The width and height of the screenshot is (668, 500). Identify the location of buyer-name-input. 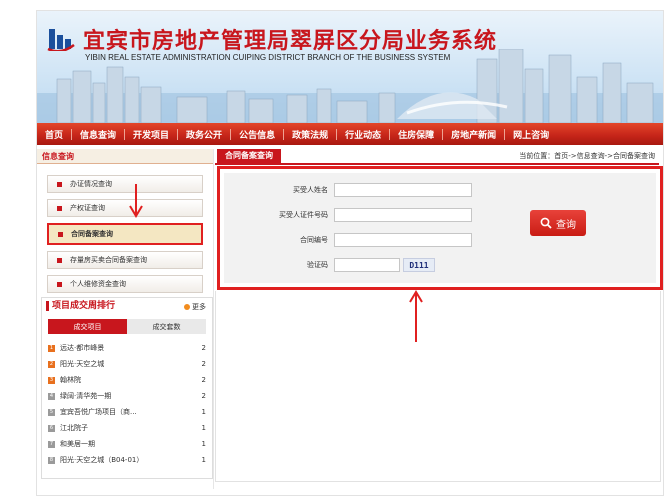
(403, 190).